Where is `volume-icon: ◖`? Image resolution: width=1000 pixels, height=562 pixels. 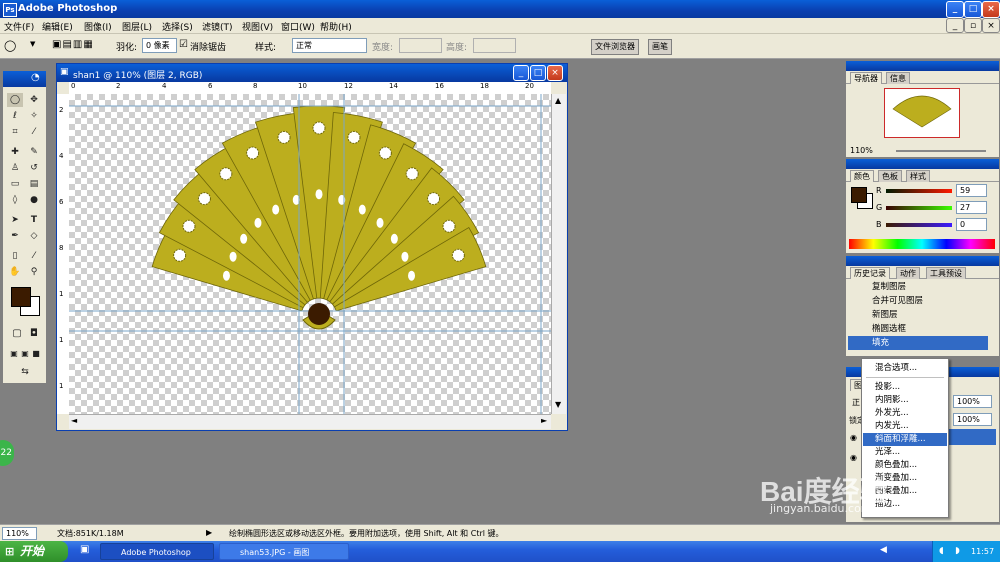
volume-icon: ◖ is located at coordinates (941, 551).